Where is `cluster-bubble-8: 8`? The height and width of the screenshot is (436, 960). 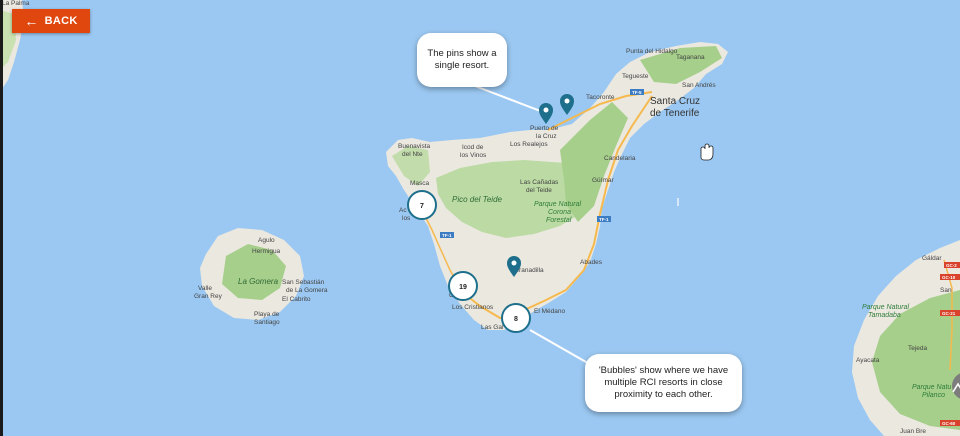
cluster-bubble-8: 8 is located at coordinates (516, 318).